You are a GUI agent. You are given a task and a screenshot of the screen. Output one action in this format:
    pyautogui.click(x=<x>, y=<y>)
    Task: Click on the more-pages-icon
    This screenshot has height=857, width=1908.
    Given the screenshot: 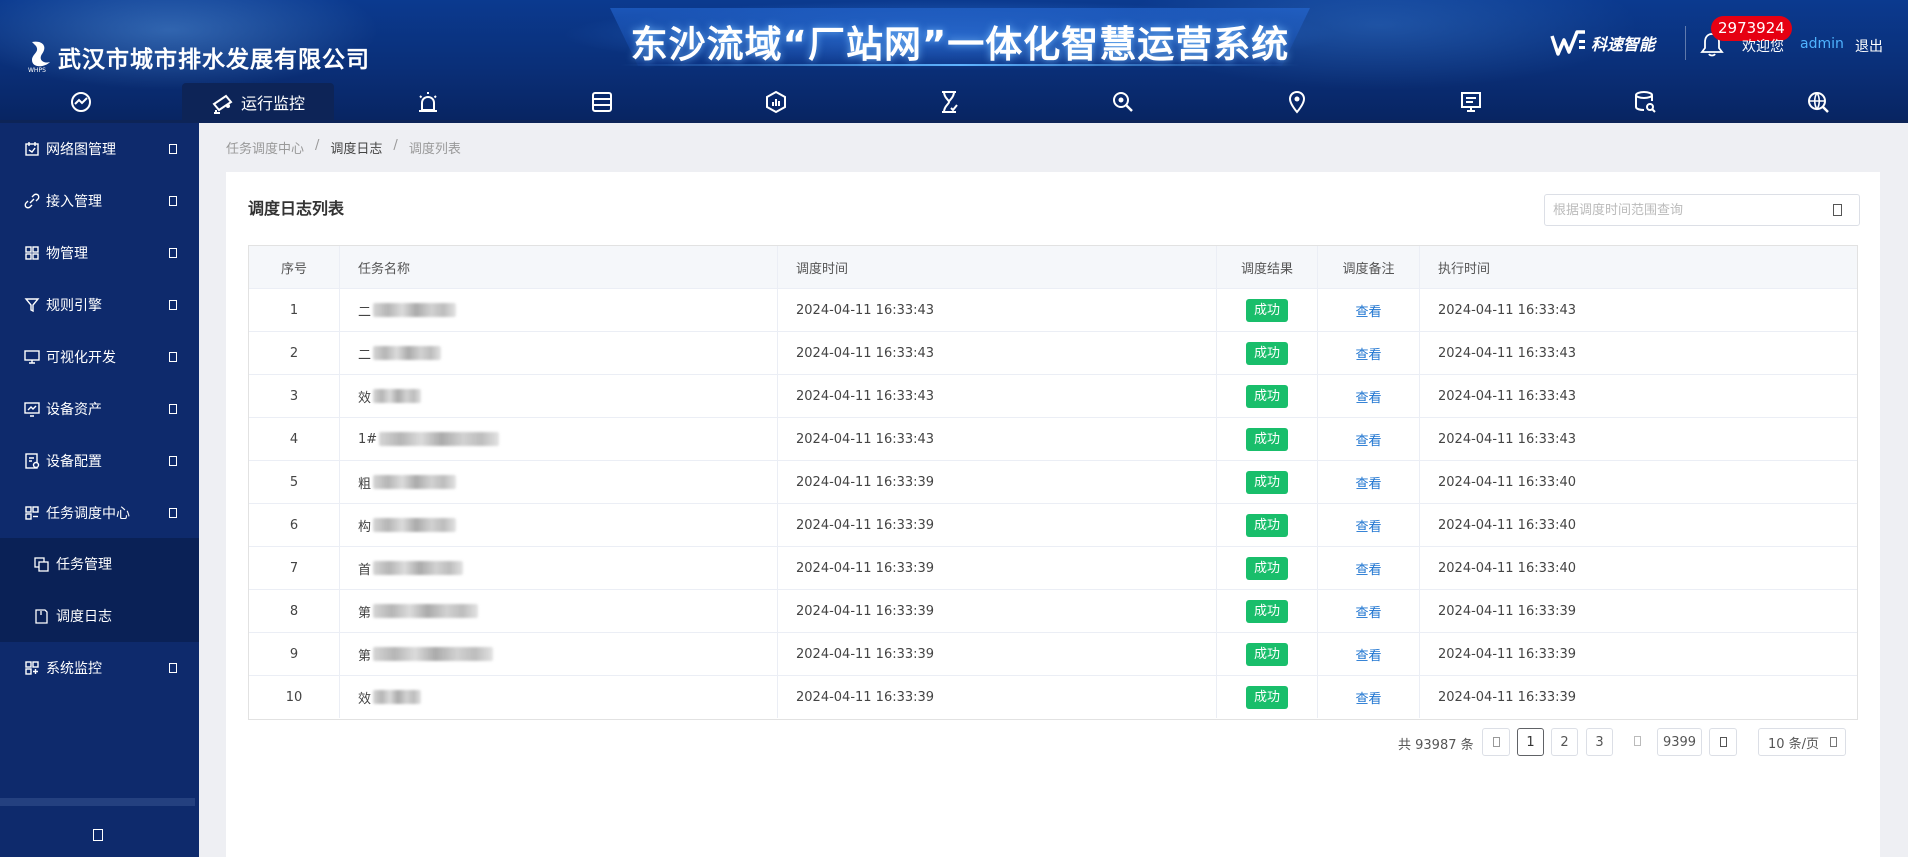 What is the action you would take?
    pyautogui.click(x=1637, y=741)
    